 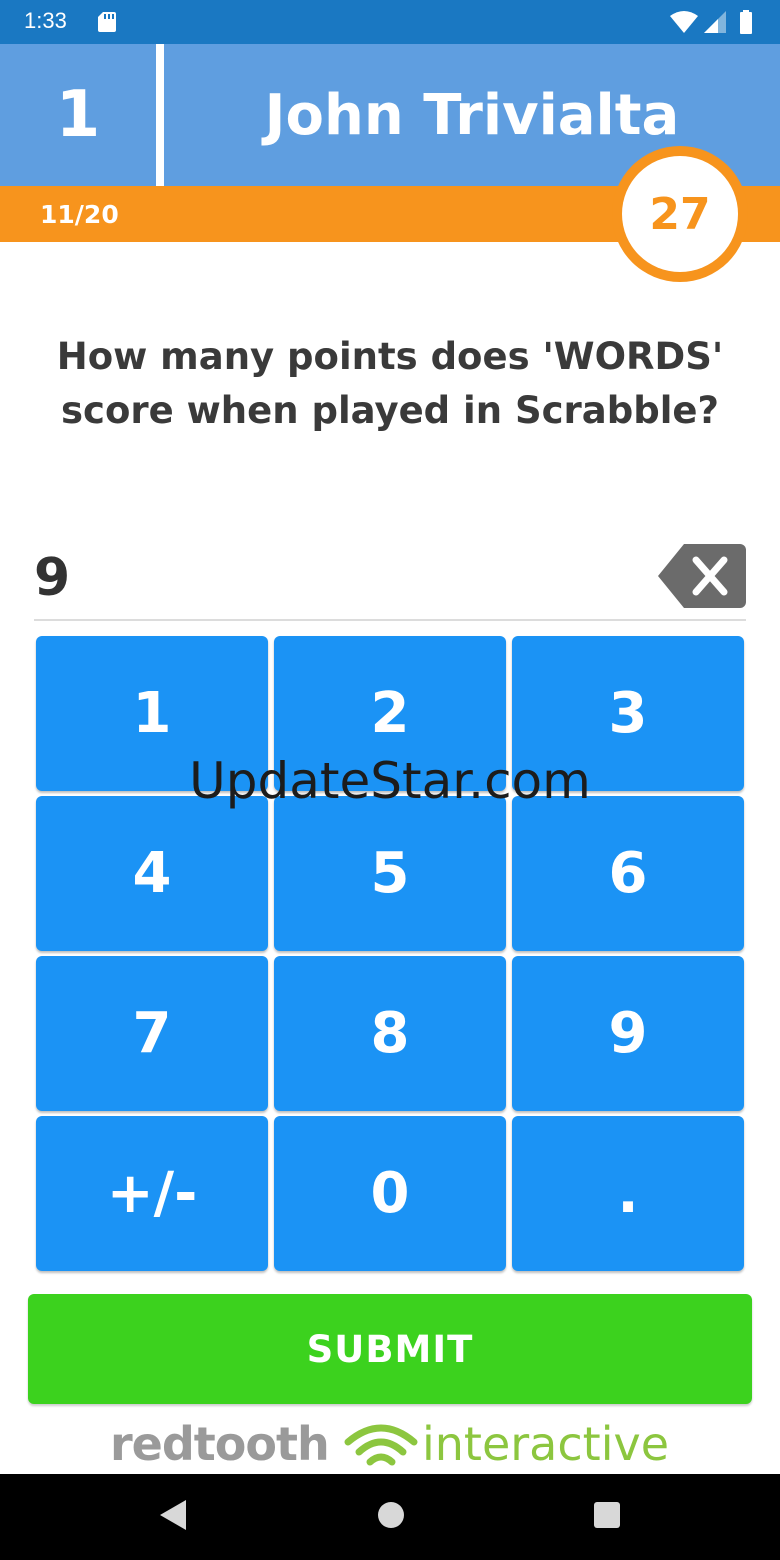 I want to click on header-divider, so click(x=160, y=115).